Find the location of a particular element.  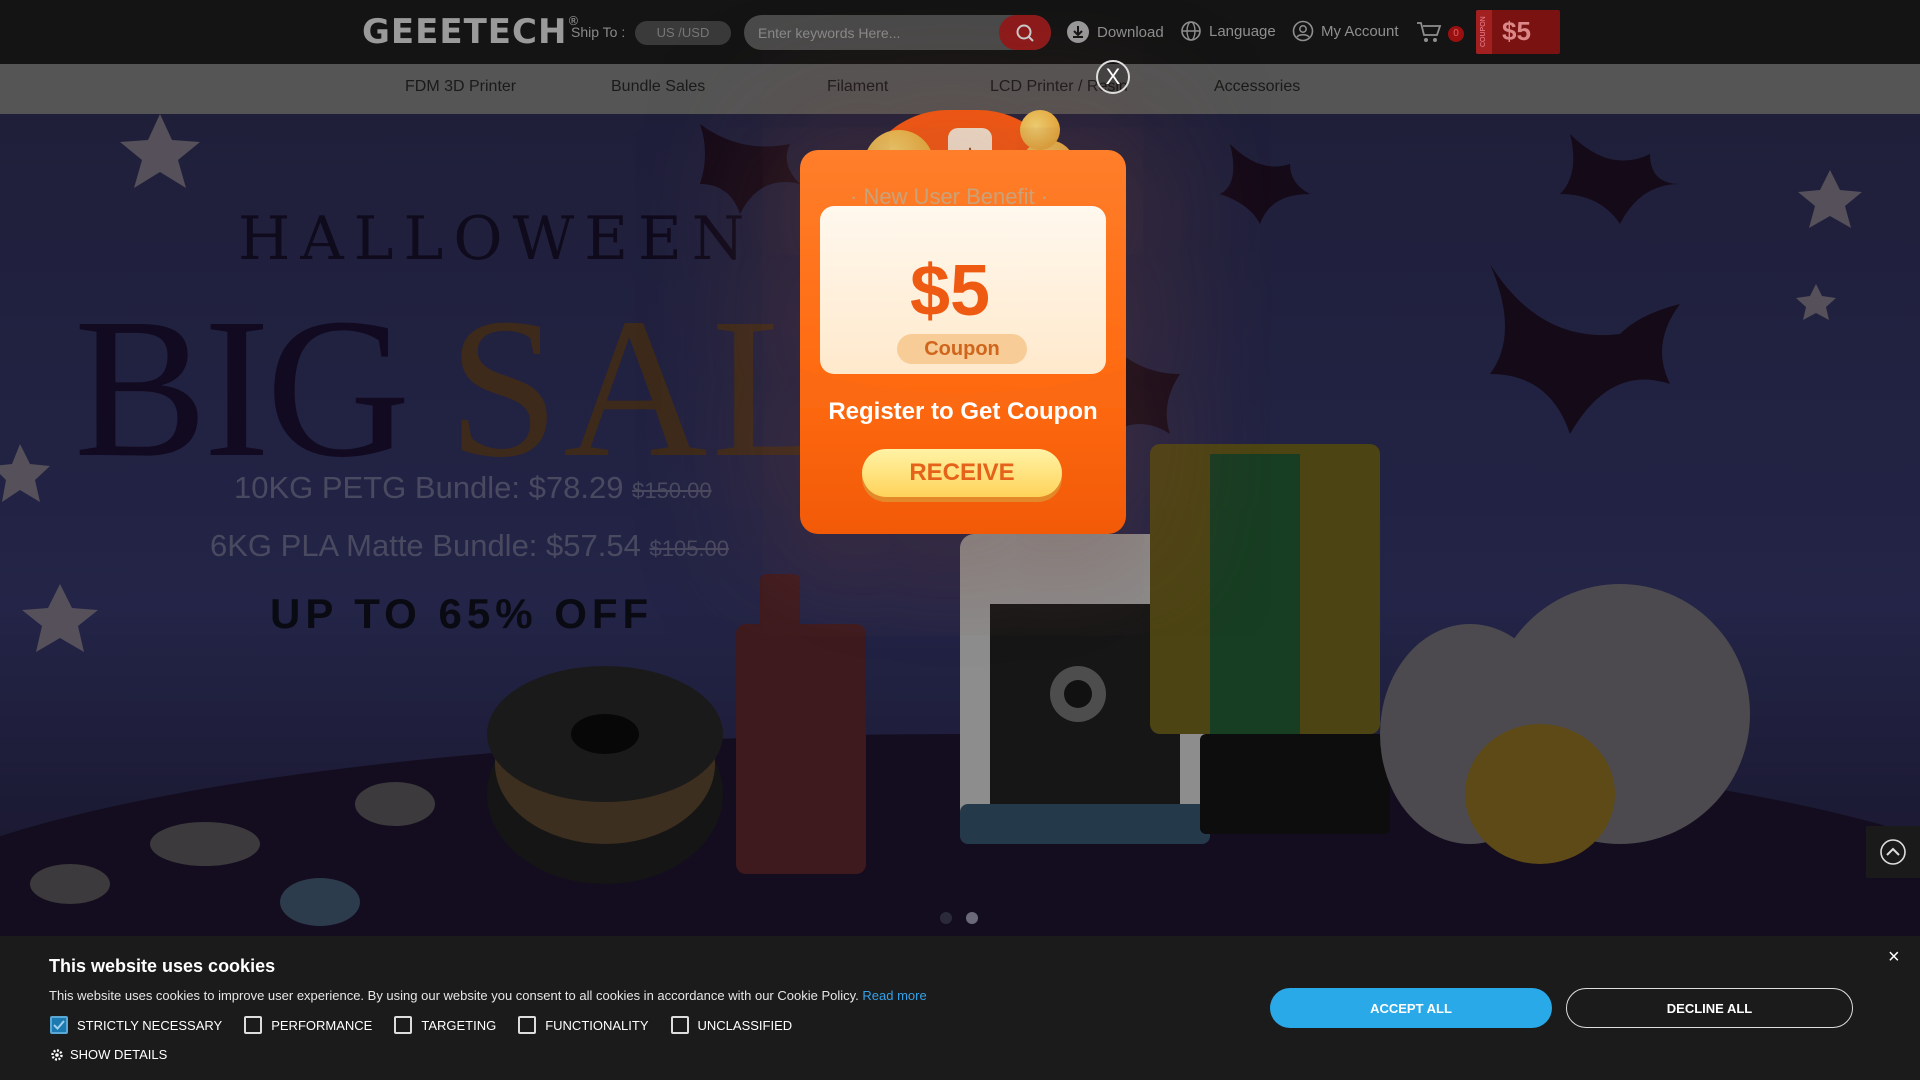

cart-count-badge: 0 is located at coordinates (1456, 34).